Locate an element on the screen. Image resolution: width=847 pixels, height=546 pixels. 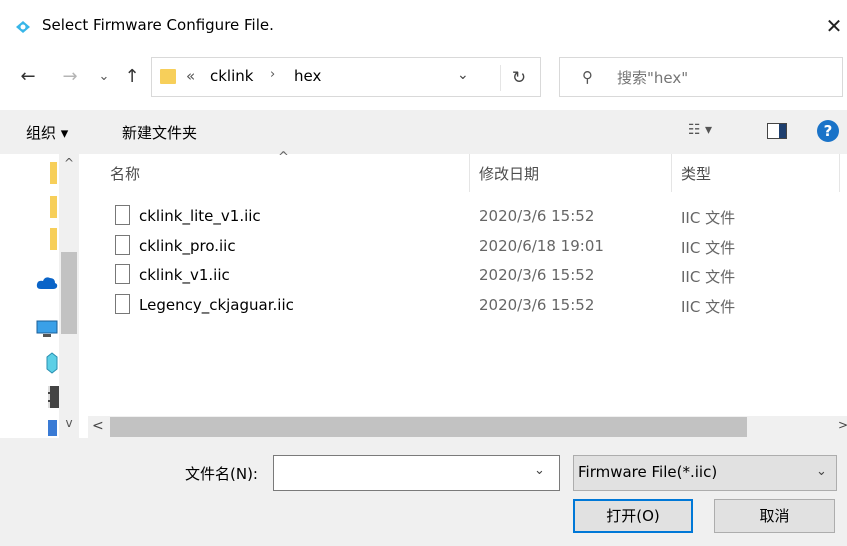
cancel-button: 取消 is located at coordinates (774, 516).